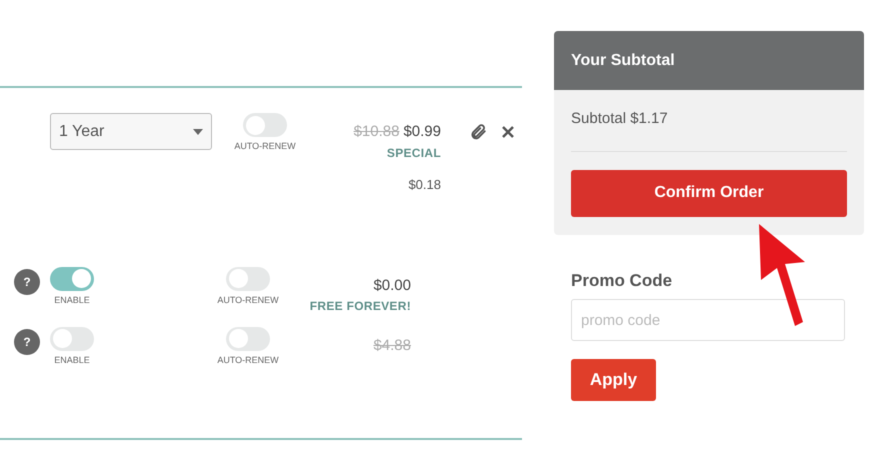  What do you see at coordinates (708, 320) in the screenshot?
I see `promo-code-field: promo code` at bounding box center [708, 320].